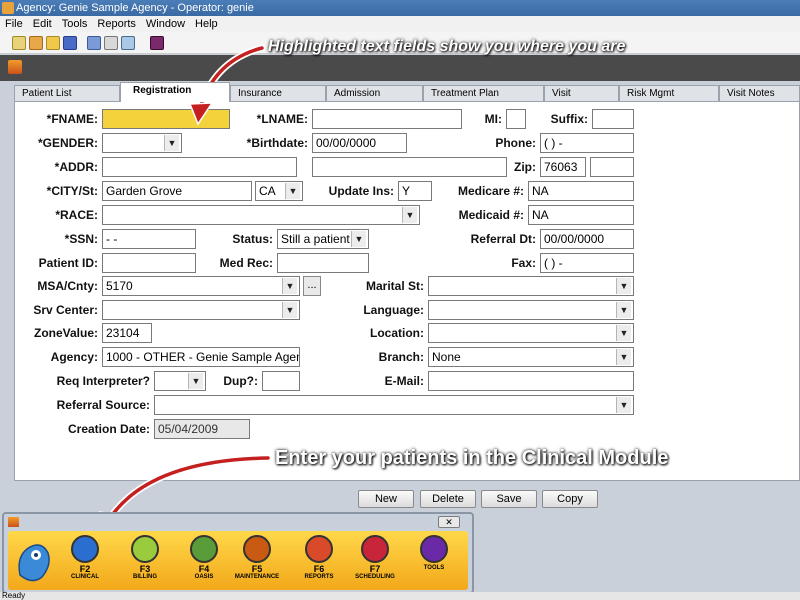 This screenshot has height=600, width=800. What do you see at coordinates (72, 191) in the screenshot?
I see `city-label: *CITY/St:` at bounding box center [72, 191].